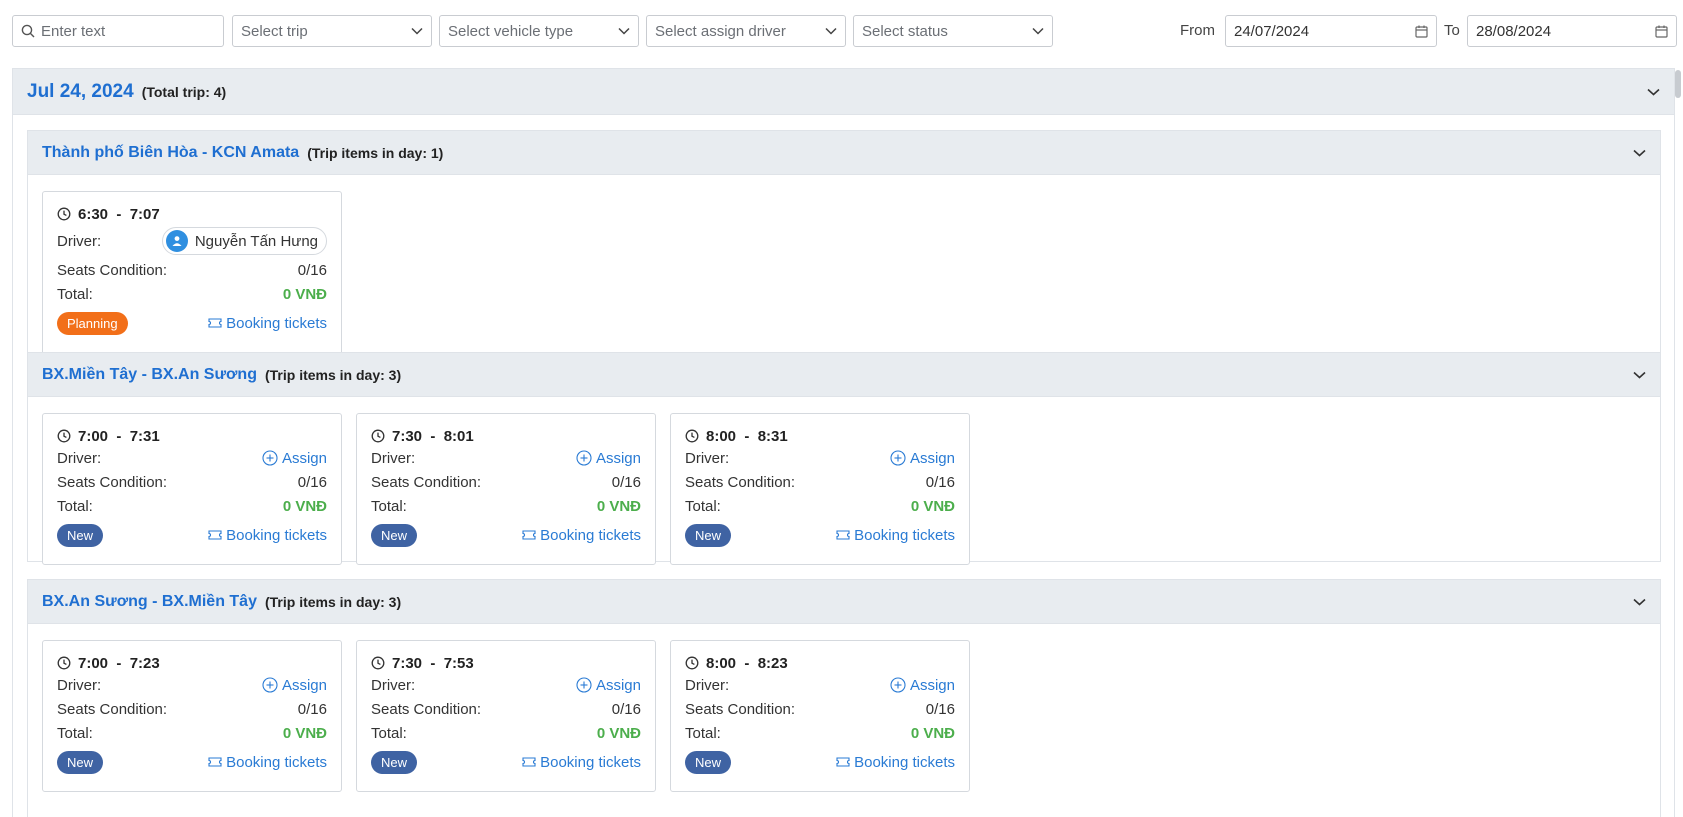 The height and width of the screenshot is (817, 1683). What do you see at coordinates (192, 214) in the screenshot?
I see `trip-time: 6:30 - 7:07` at bounding box center [192, 214].